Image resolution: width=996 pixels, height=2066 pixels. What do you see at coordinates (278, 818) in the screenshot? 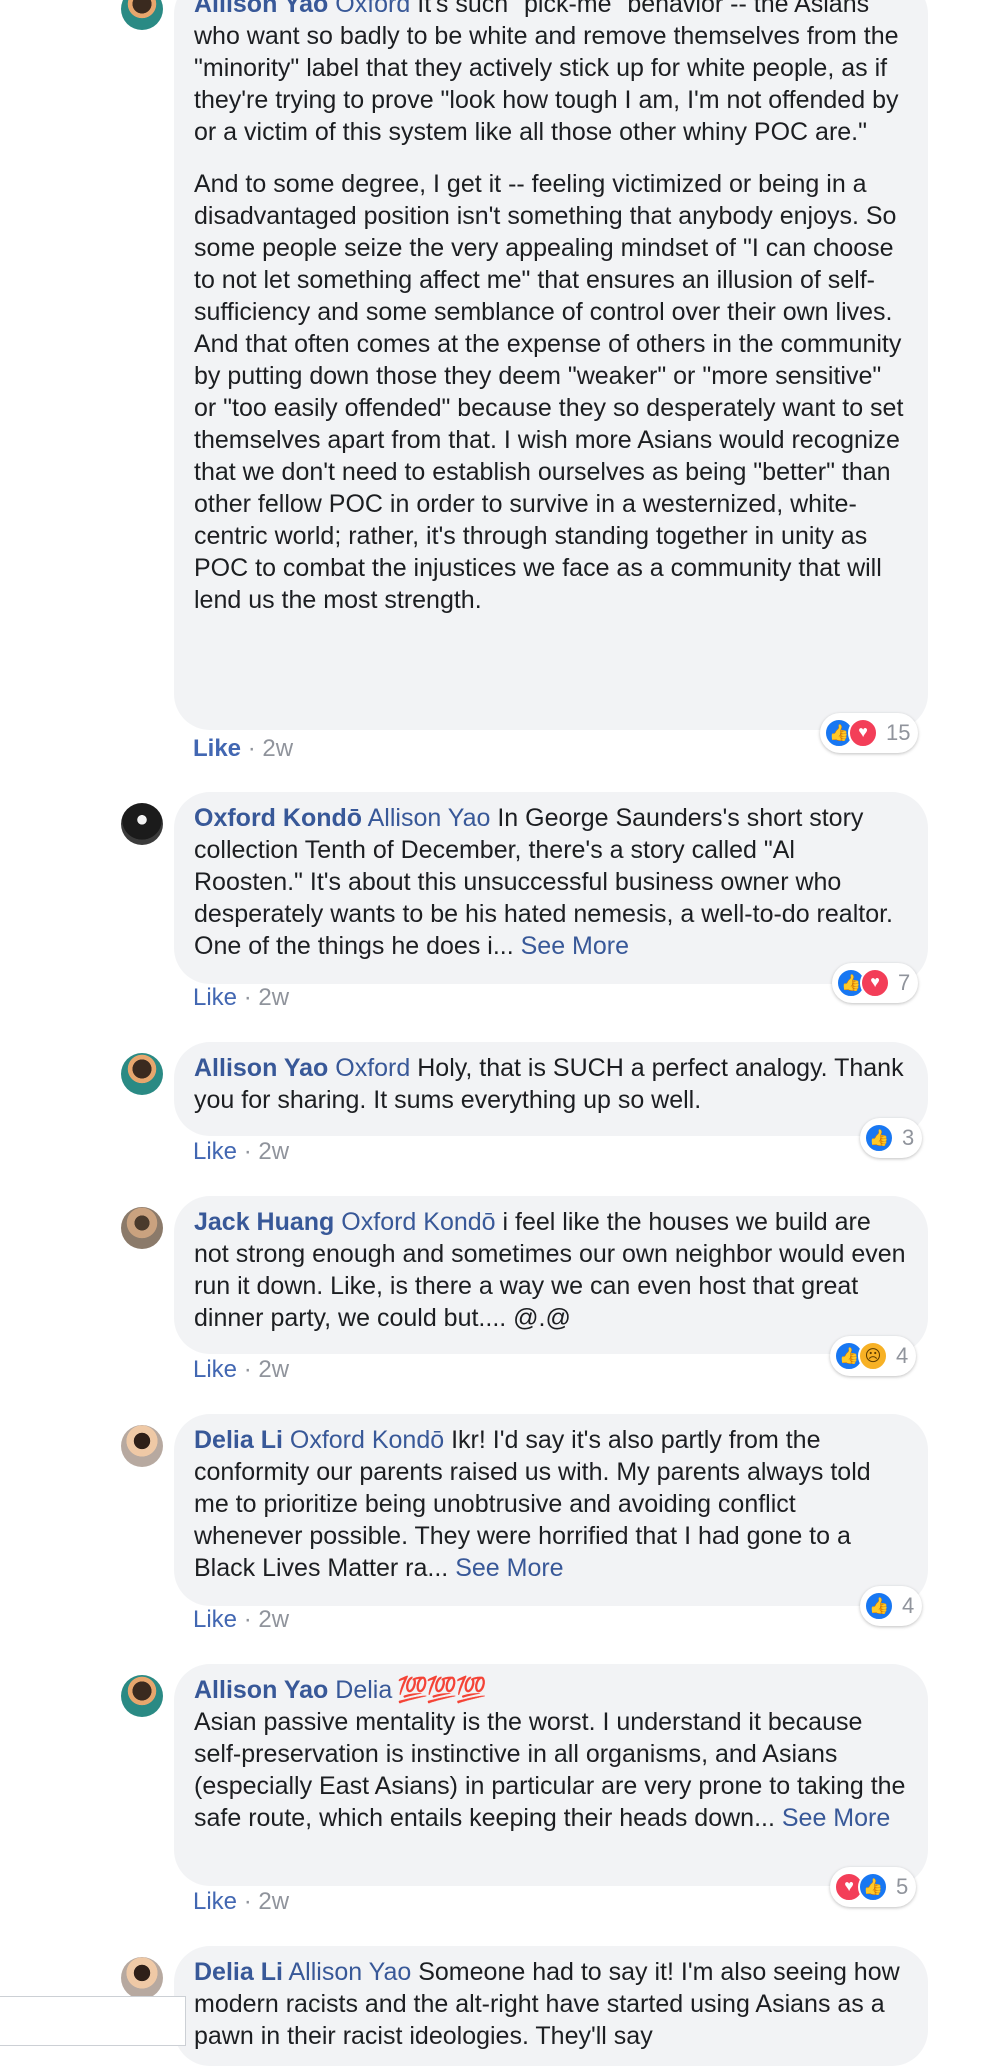
I see `comment-author: Oxford Kondō` at bounding box center [278, 818].